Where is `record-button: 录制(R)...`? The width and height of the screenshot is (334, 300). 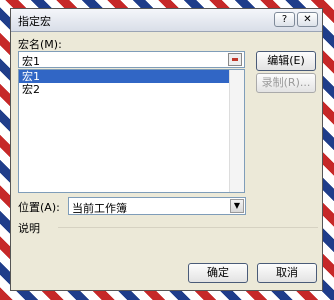
record-button: 录制(R)... is located at coordinates (286, 83).